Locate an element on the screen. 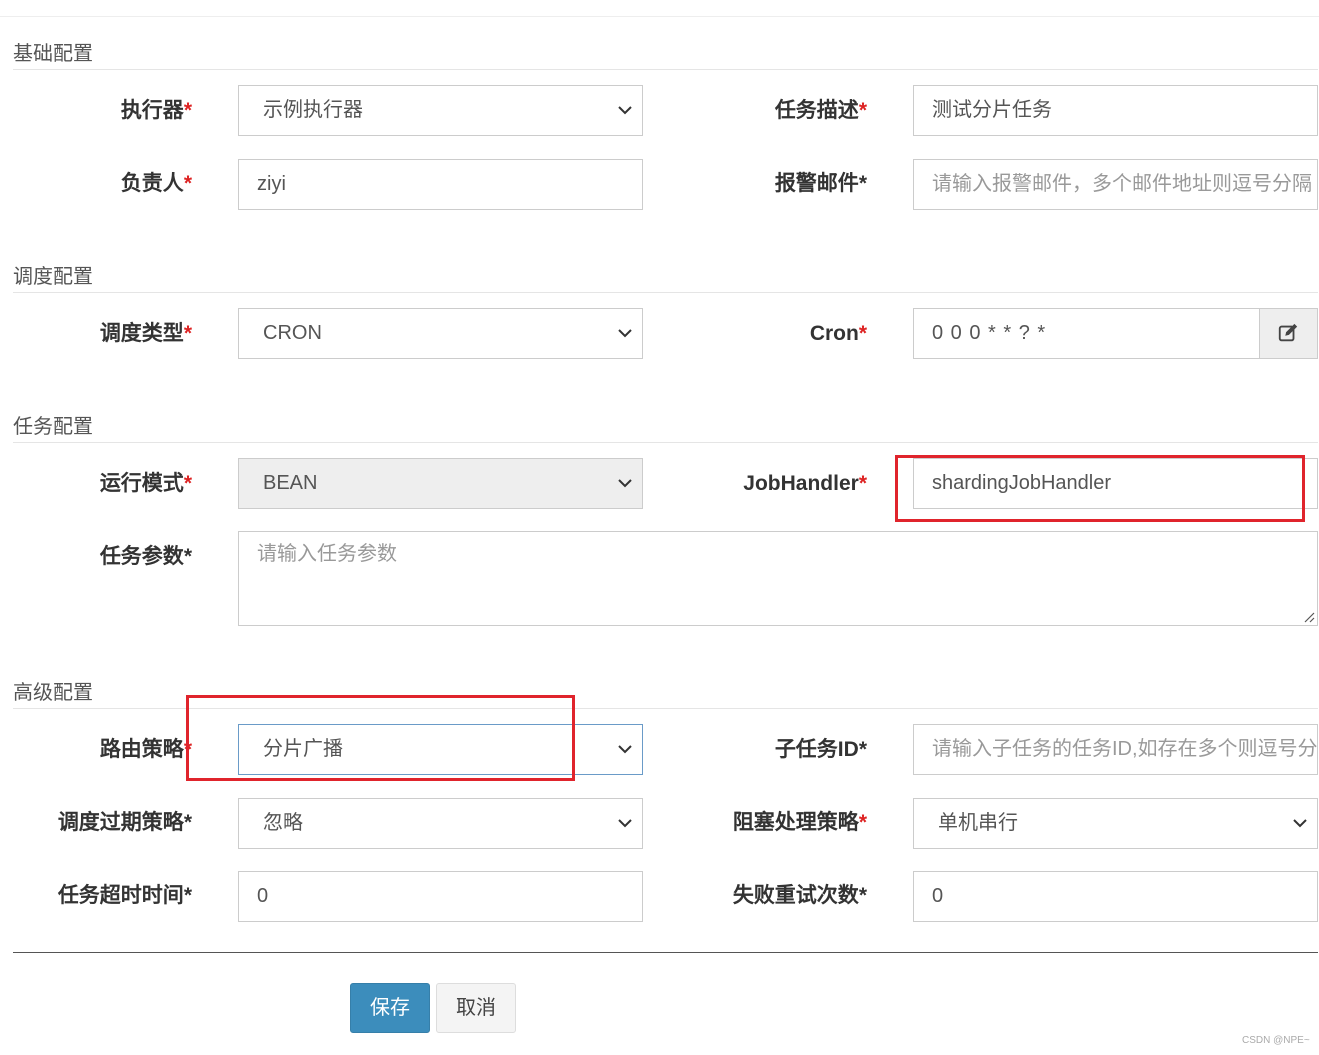 The height and width of the screenshot is (1055, 1319). child-job-id-input: 请输入子任务的任务ID,如存在多个则逗号分隔 is located at coordinates (1115, 749).